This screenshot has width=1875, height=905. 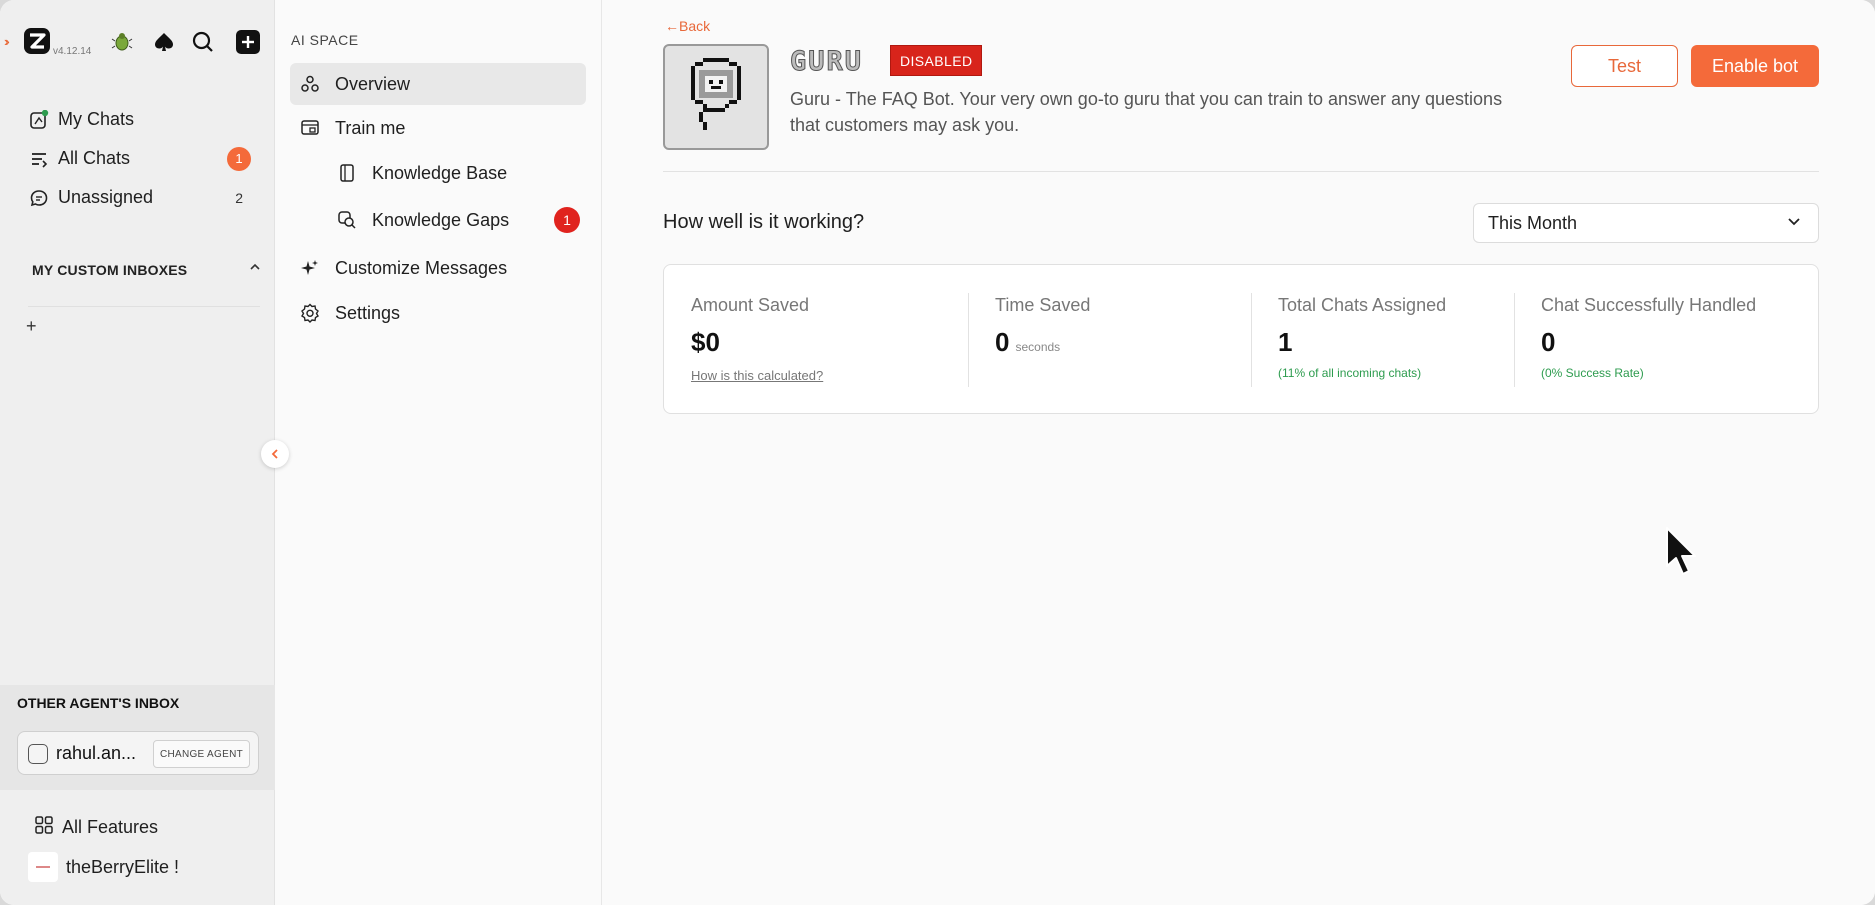 What do you see at coordinates (255, 268) in the screenshot?
I see `chevron-up-icon` at bounding box center [255, 268].